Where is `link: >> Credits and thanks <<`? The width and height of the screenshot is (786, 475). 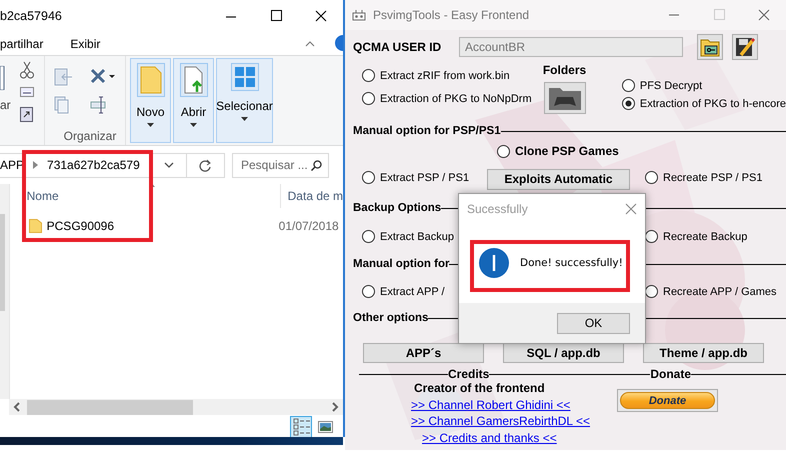
link: >> Credits and thanks << is located at coordinates (519, 438).